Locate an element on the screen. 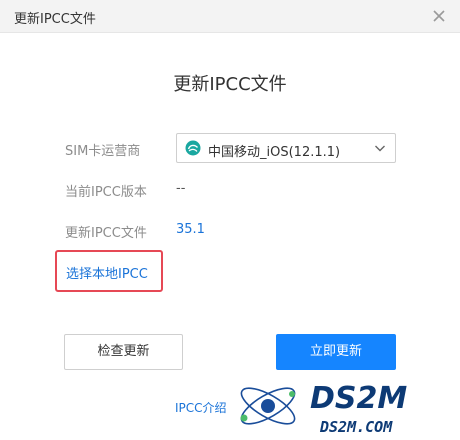 Image resolution: width=460 pixels, height=440 pixels. dialog-titlebar: 更新IPCC文件 is located at coordinates (230, 16).